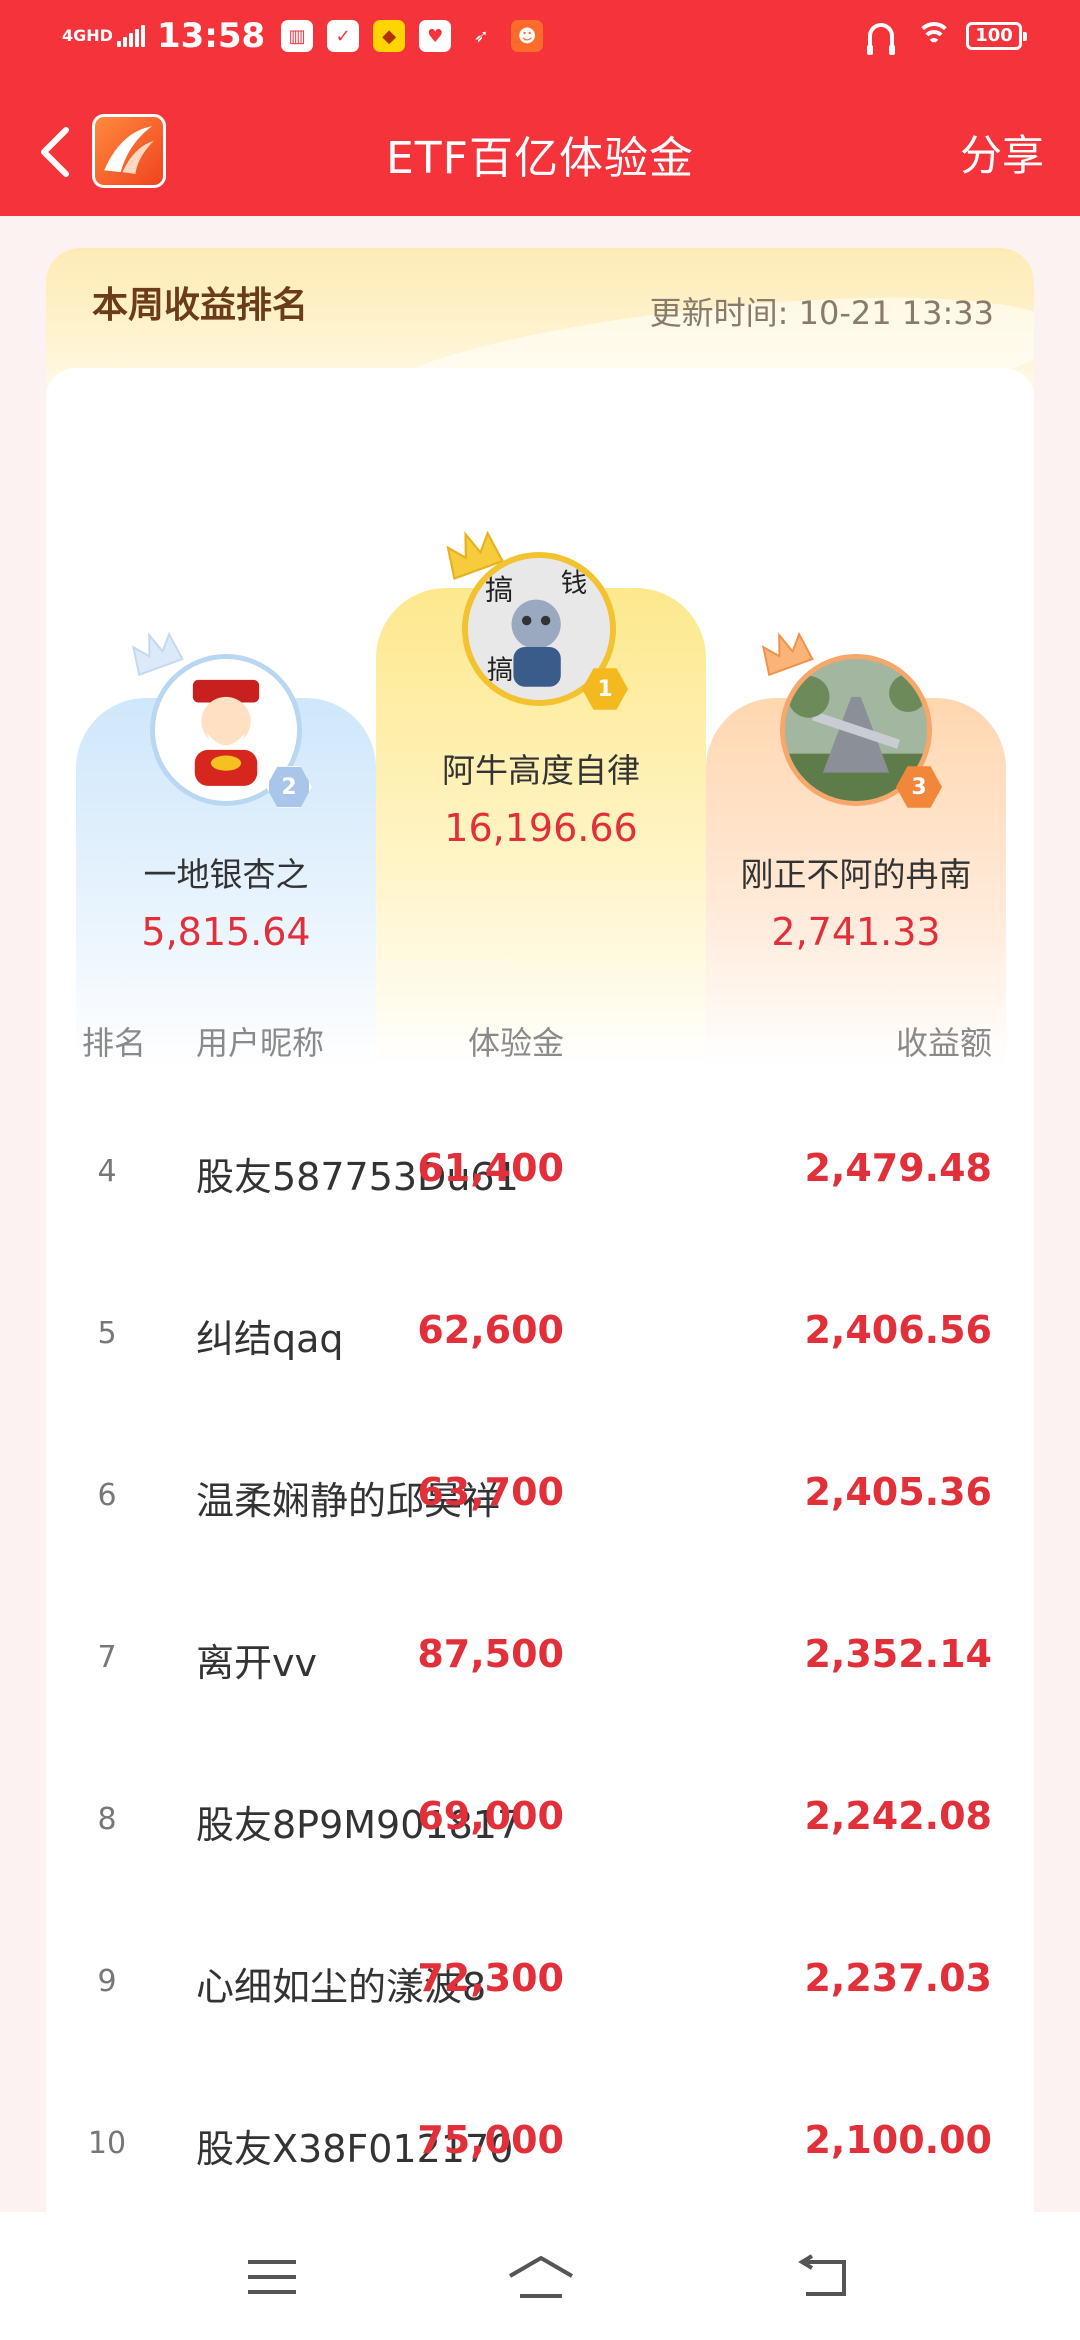 The image size is (1080, 2340). Describe the element at coordinates (107, 1657) in the screenshot. I see `rank-cell: 7` at that location.